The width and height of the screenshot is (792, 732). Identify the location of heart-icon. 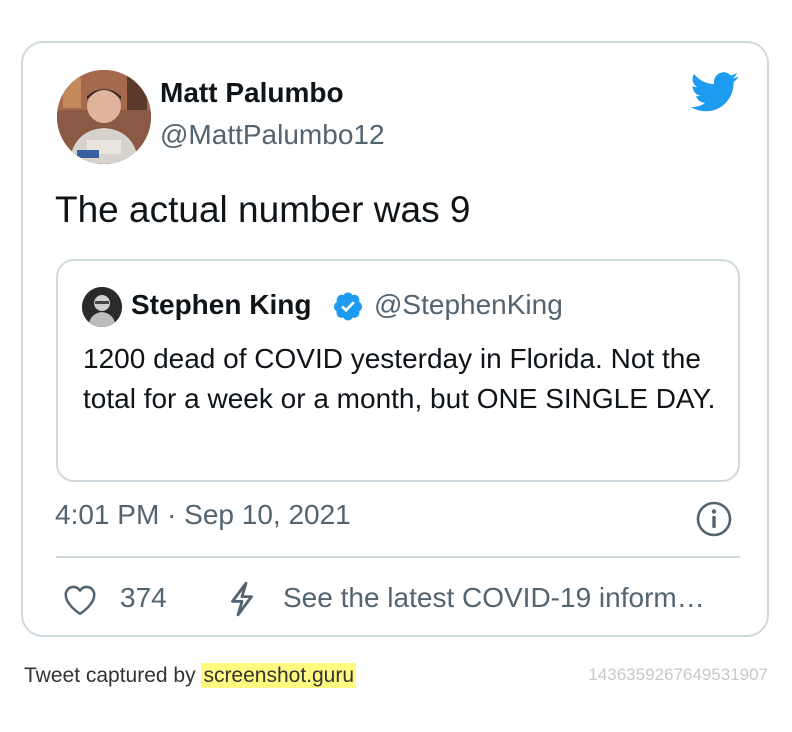
(80, 600).